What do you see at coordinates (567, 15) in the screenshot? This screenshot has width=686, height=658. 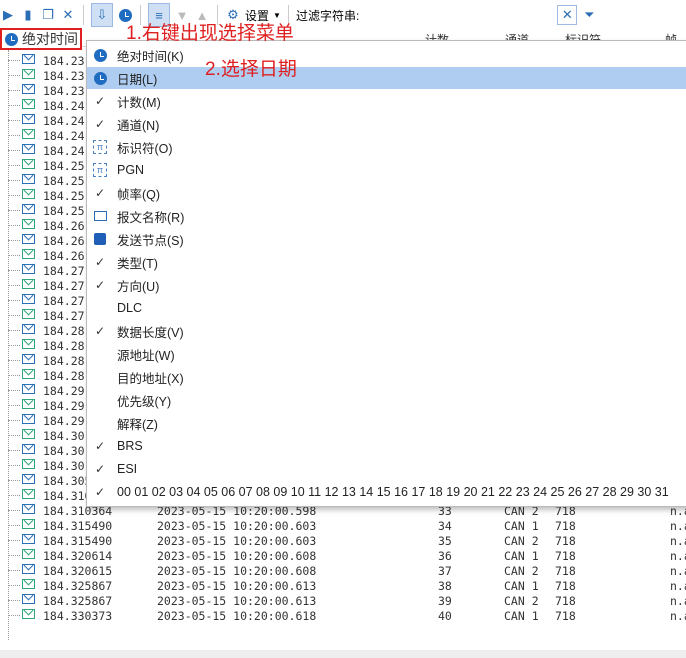 I see `clear-filter-icon: ✕` at bounding box center [567, 15].